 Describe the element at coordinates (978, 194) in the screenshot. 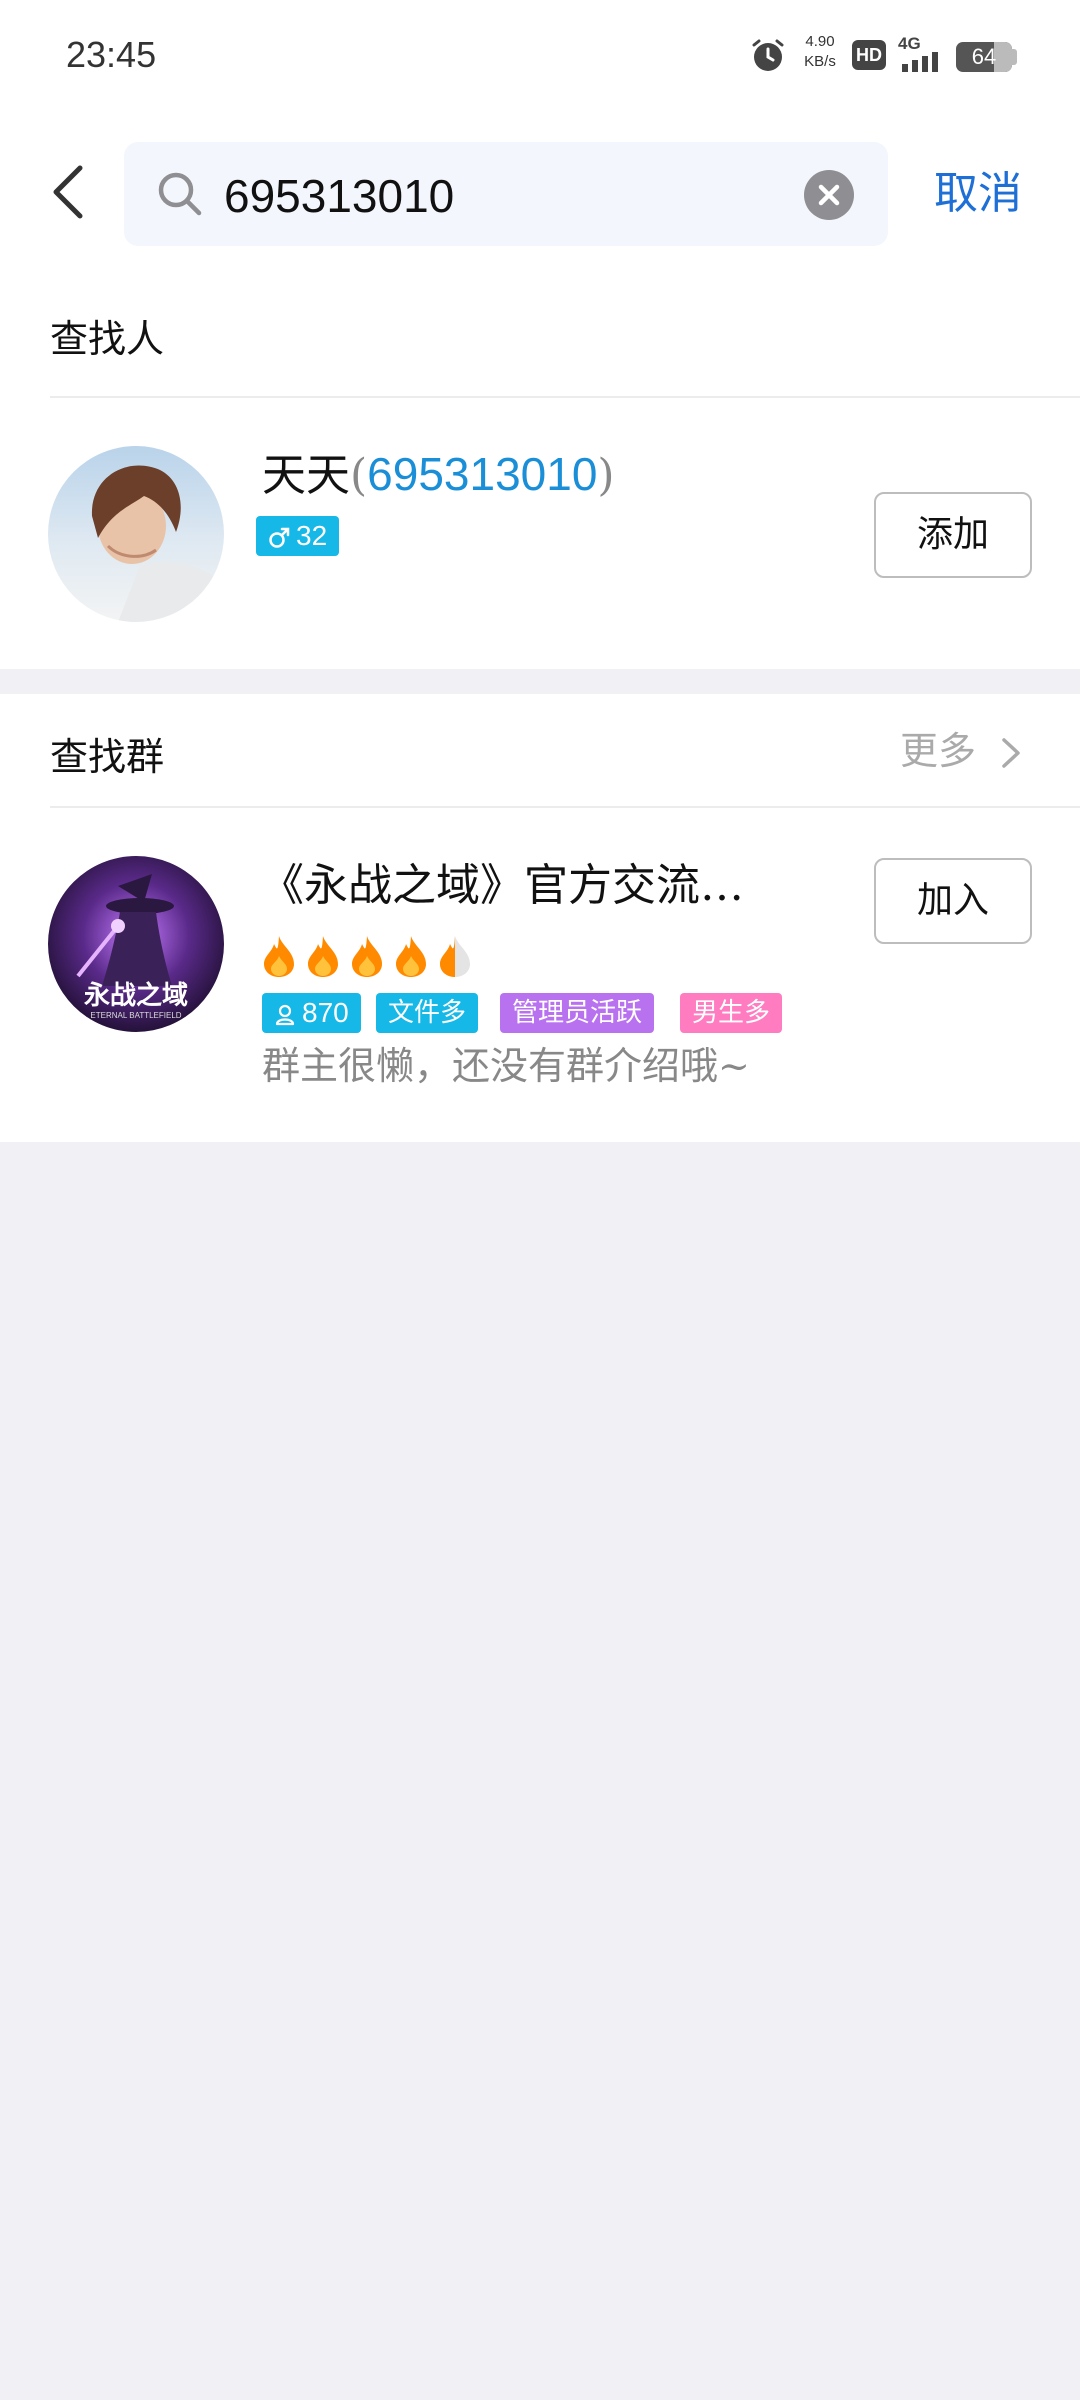

I see `cancel-button: 取消` at that location.